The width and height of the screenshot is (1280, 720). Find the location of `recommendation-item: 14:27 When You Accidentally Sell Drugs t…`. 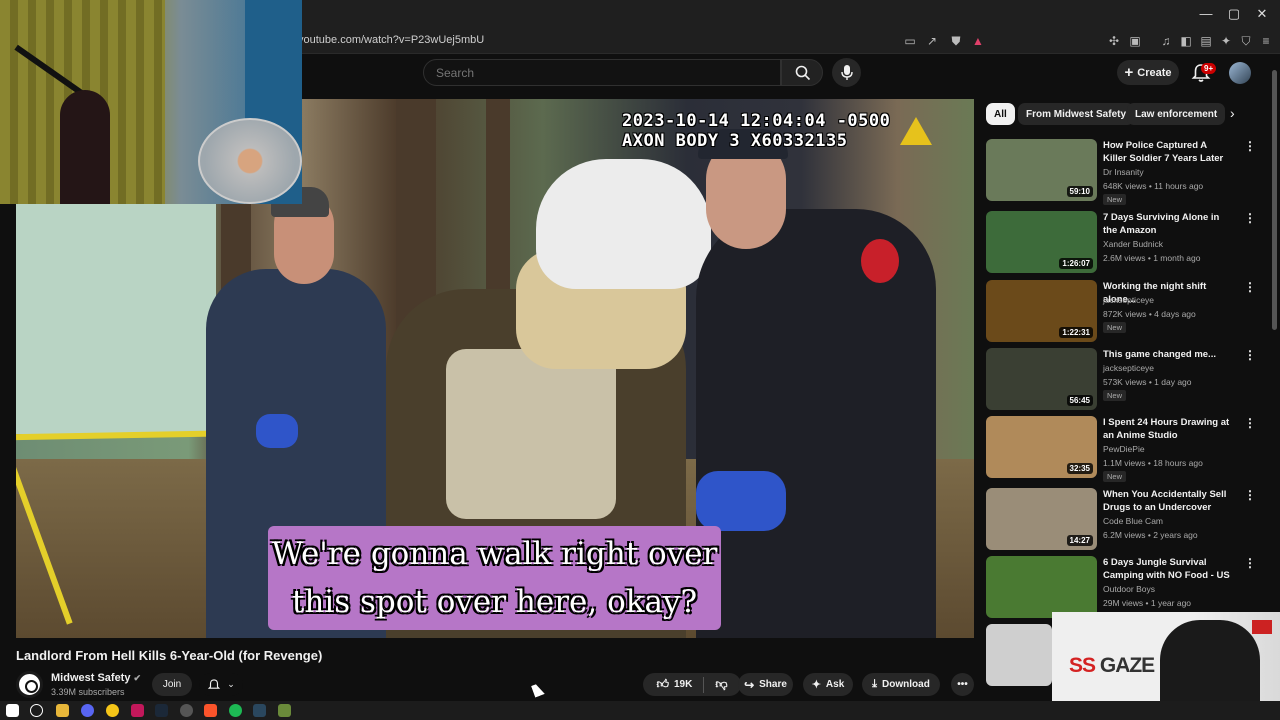

recommendation-item: 14:27 When You Accidentally Sell Drugs t… is located at coordinates (1121, 521).